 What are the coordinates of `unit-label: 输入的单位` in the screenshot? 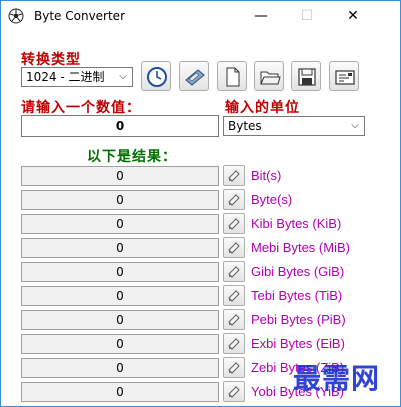 It's located at (262, 108).